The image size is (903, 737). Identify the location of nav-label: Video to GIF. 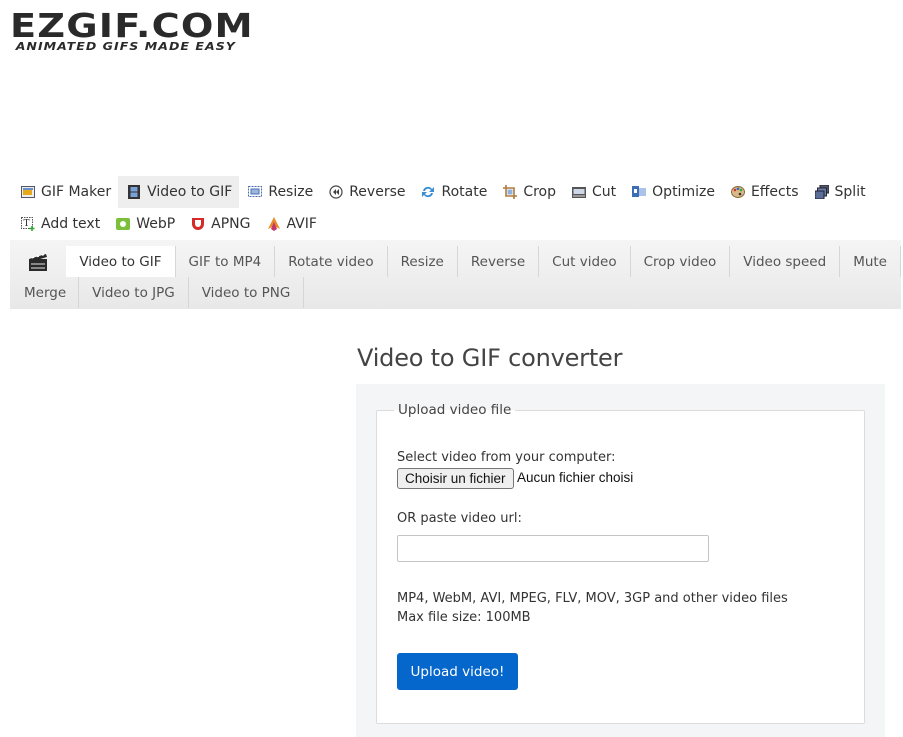
(190, 192).